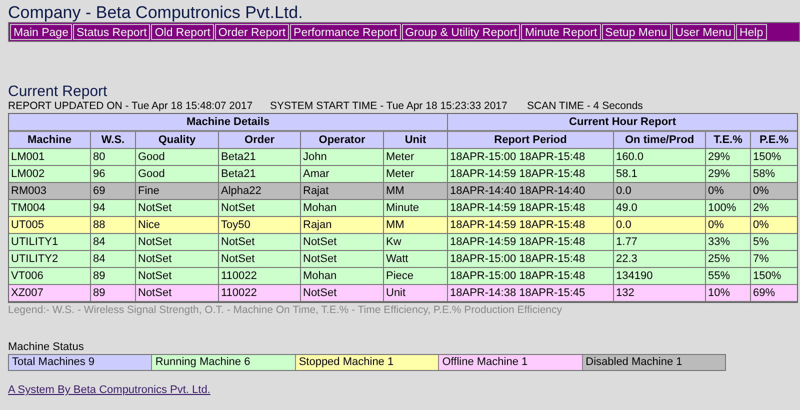 This screenshot has height=410, width=800. What do you see at coordinates (80, 362) in the screenshot?
I see `status-summary-cell: Total Machines 9` at bounding box center [80, 362].